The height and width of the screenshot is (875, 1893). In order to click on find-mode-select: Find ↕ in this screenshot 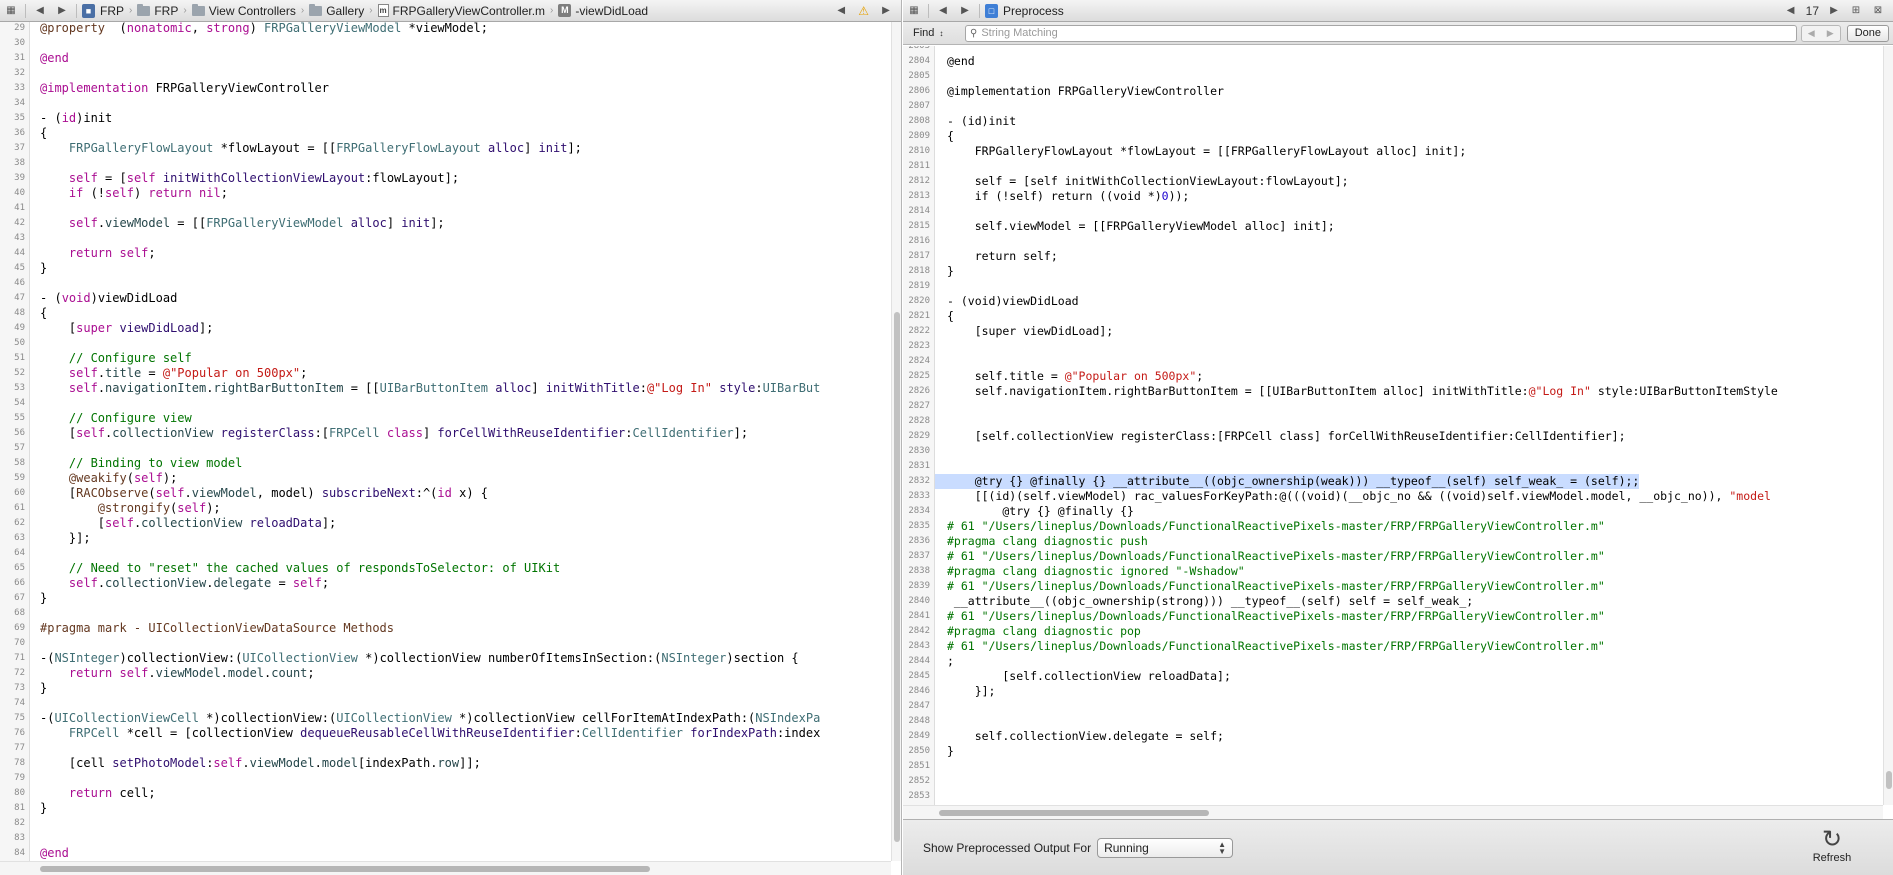, I will do `click(936, 33)`.